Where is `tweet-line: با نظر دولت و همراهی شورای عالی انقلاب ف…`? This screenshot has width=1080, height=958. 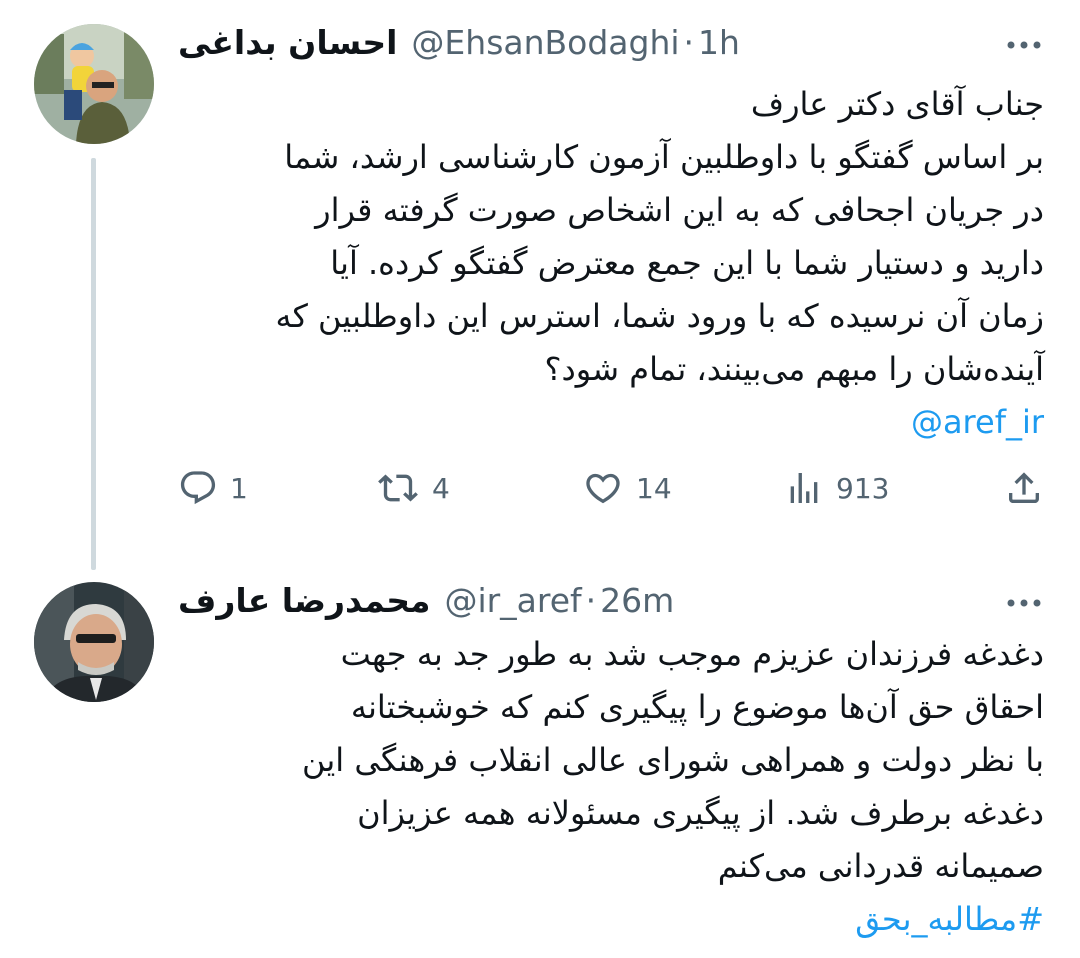 tweet-line: با نظر دولت و همراهی شورای عالی انقلاب ف… is located at coordinates (673, 760).